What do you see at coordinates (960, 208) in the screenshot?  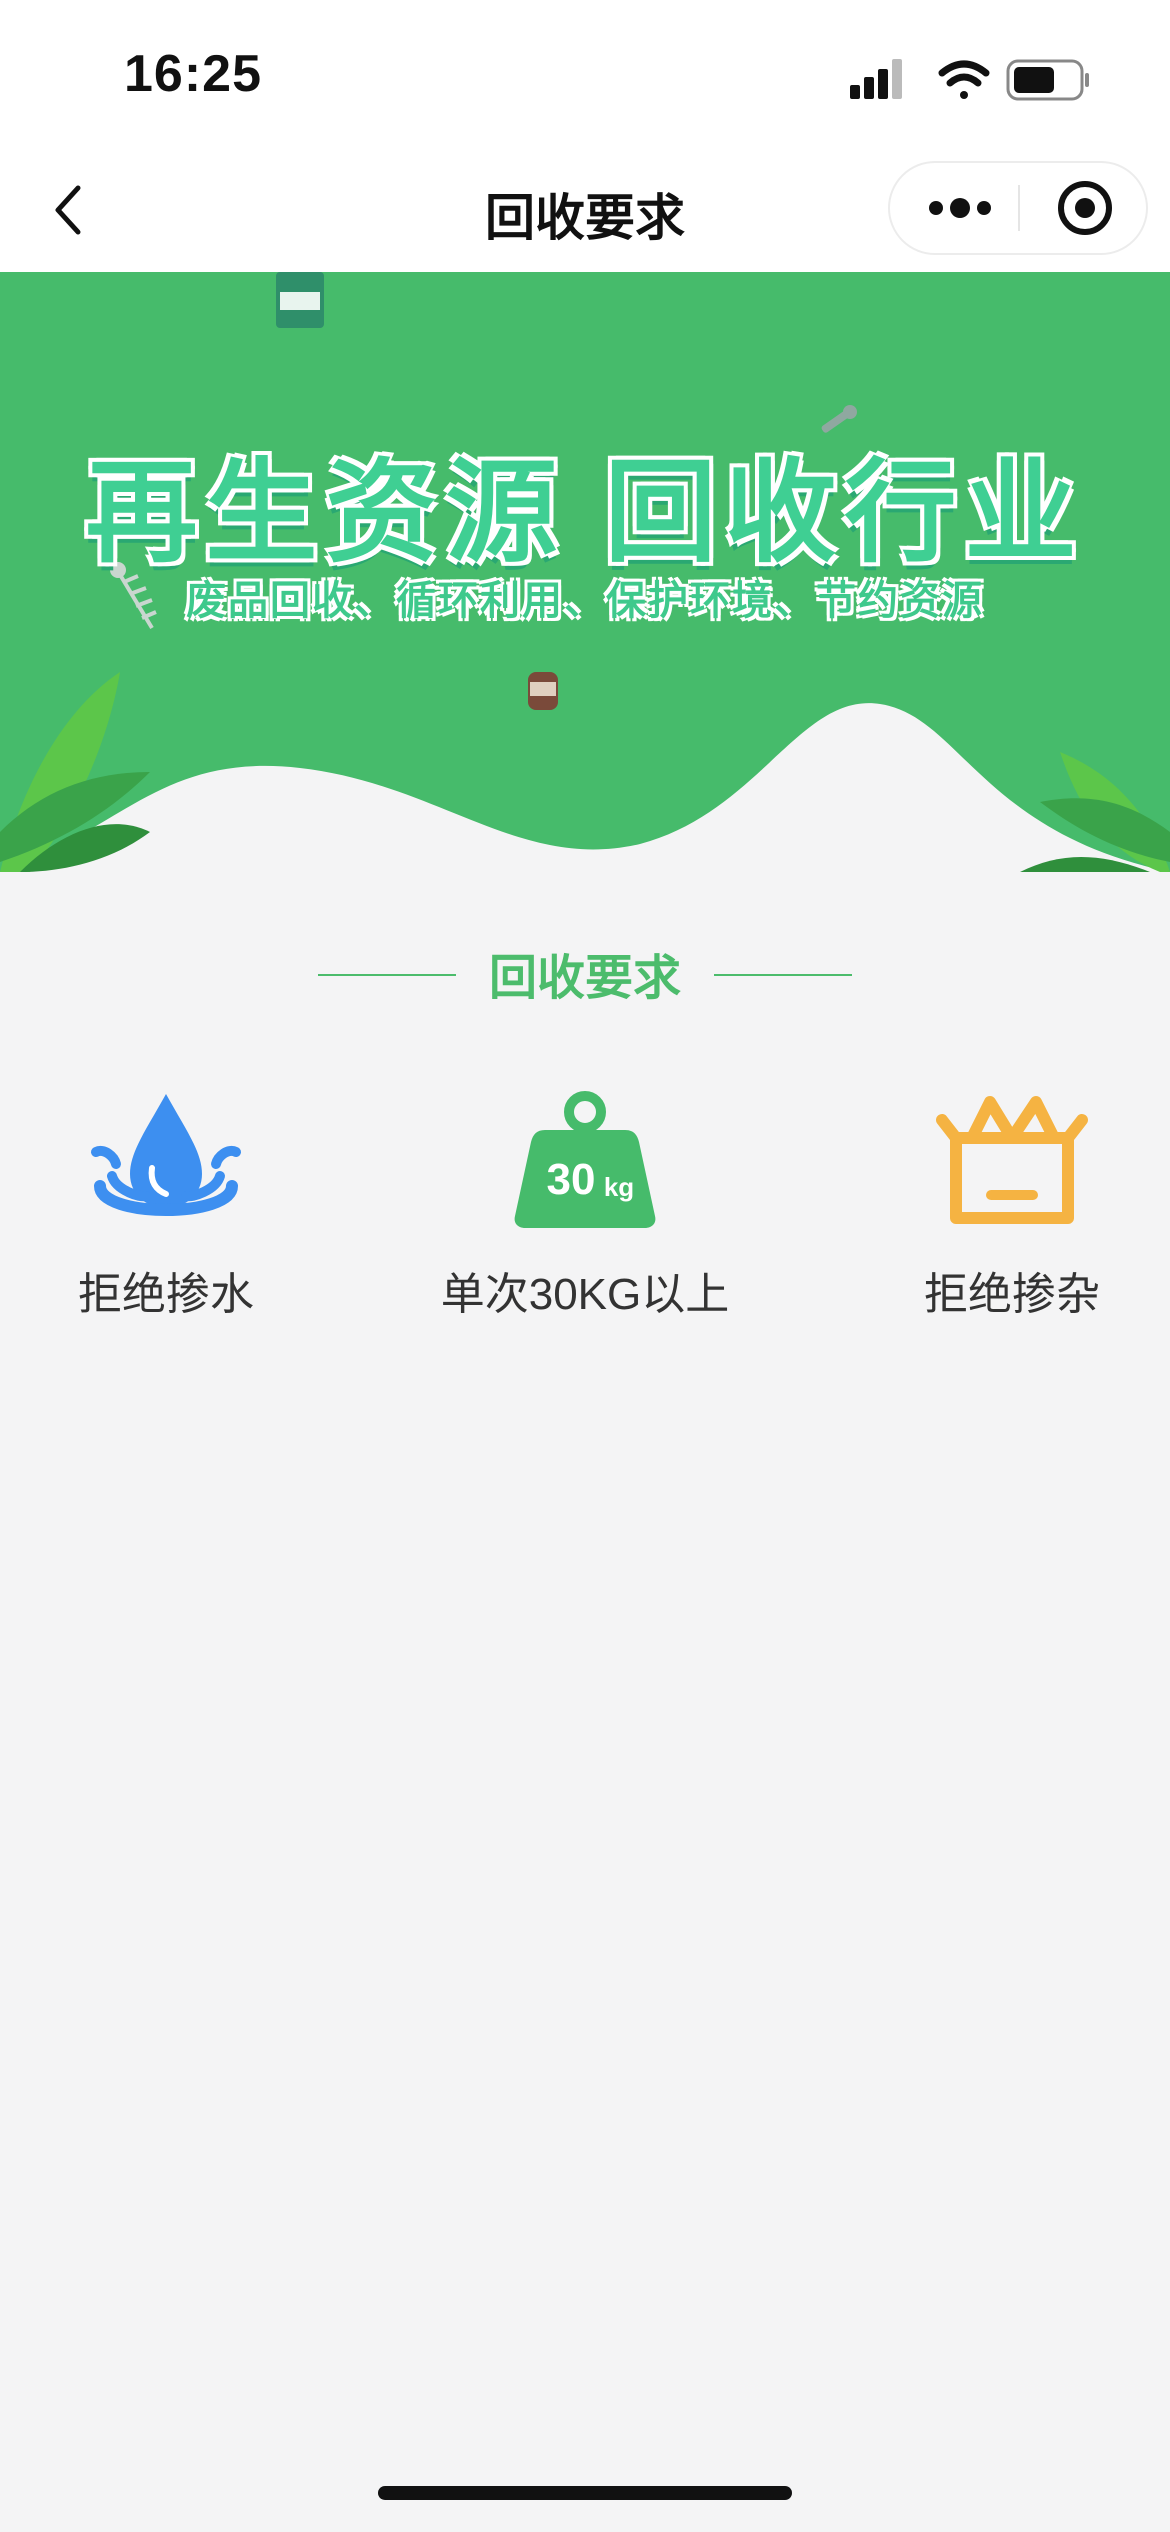 I see `more-dots-icon` at bounding box center [960, 208].